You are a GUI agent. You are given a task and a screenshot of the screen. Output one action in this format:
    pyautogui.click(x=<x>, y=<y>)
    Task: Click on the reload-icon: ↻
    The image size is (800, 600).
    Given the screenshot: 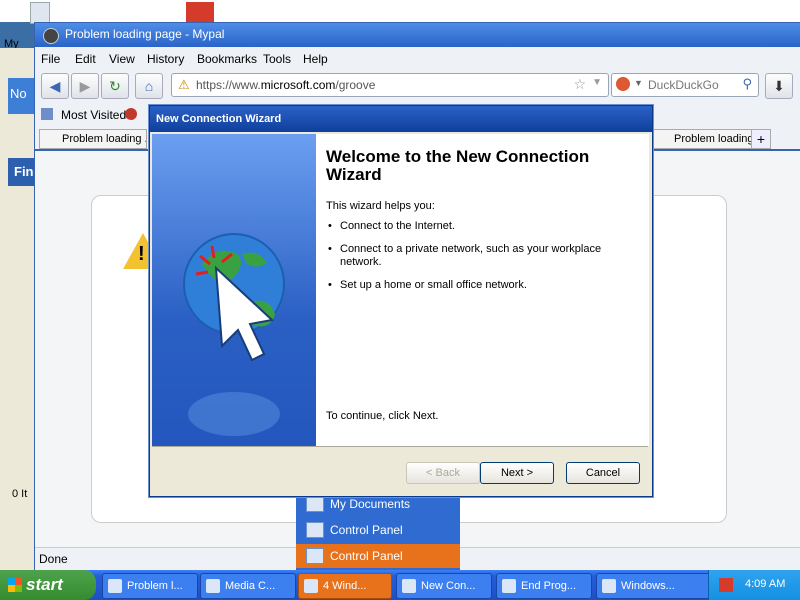 What is the action you would take?
    pyautogui.click(x=115, y=86)
    